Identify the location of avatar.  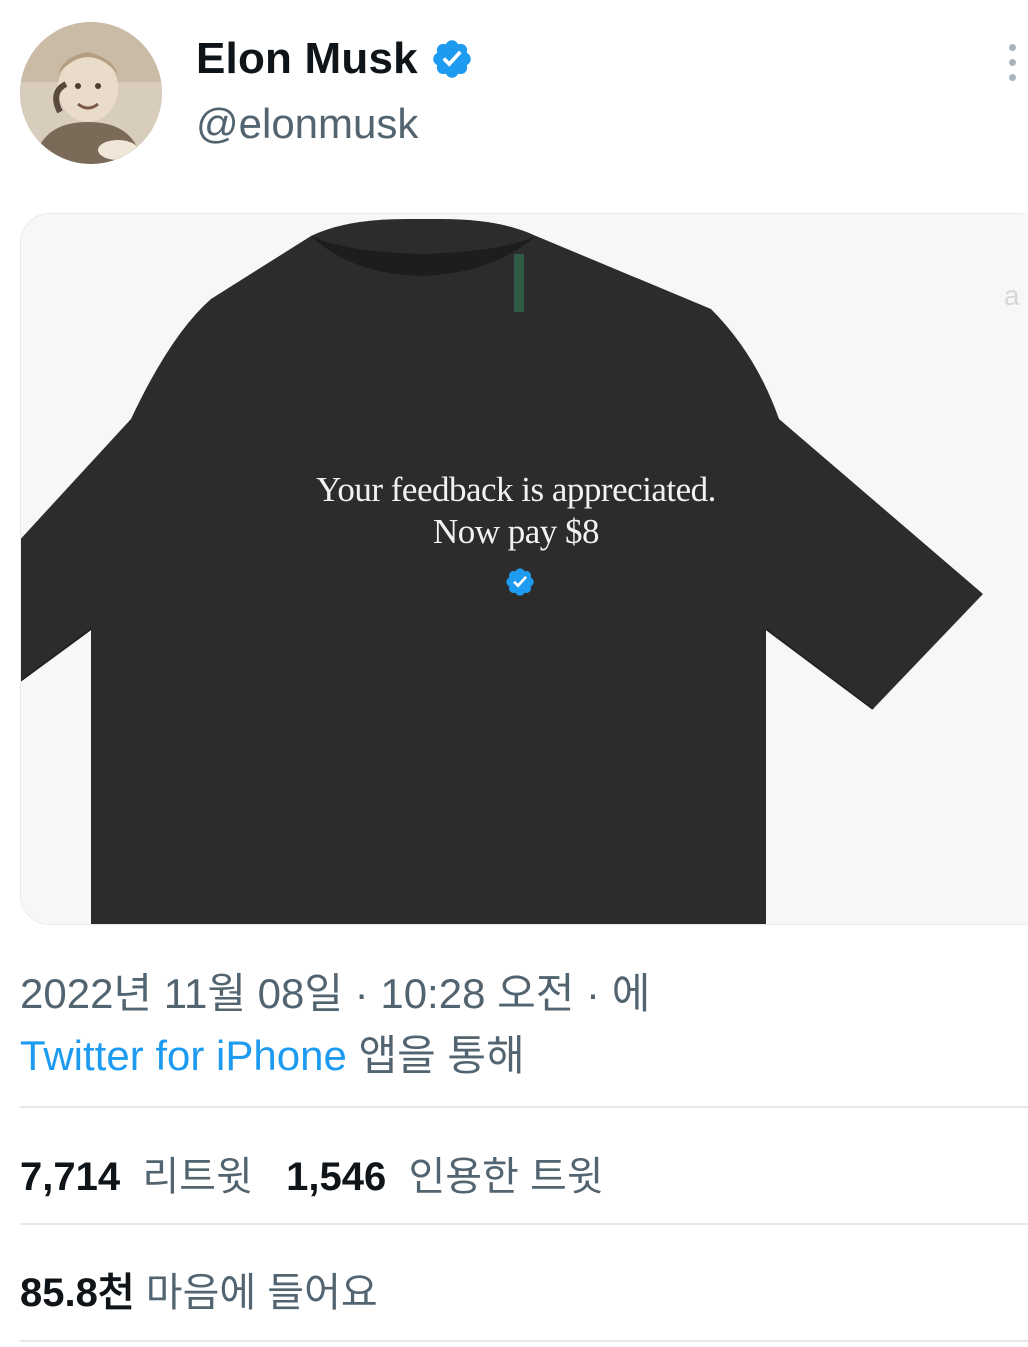
(91, 93).